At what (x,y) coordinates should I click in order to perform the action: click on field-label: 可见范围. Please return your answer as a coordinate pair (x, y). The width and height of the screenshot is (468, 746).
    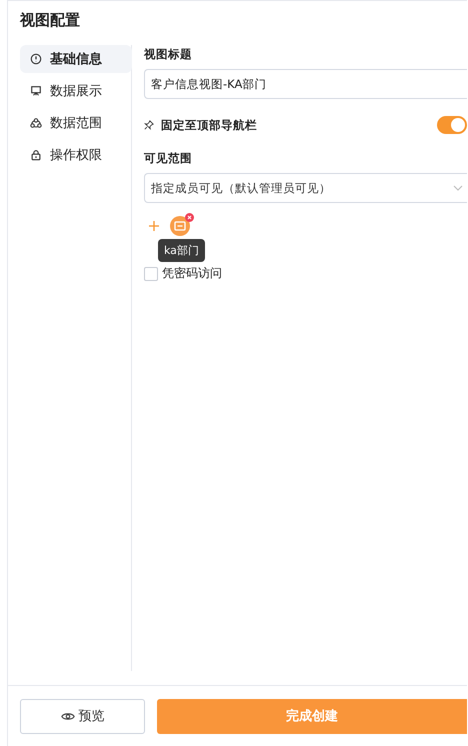
    Looking at the image, I should click on (168, 158).